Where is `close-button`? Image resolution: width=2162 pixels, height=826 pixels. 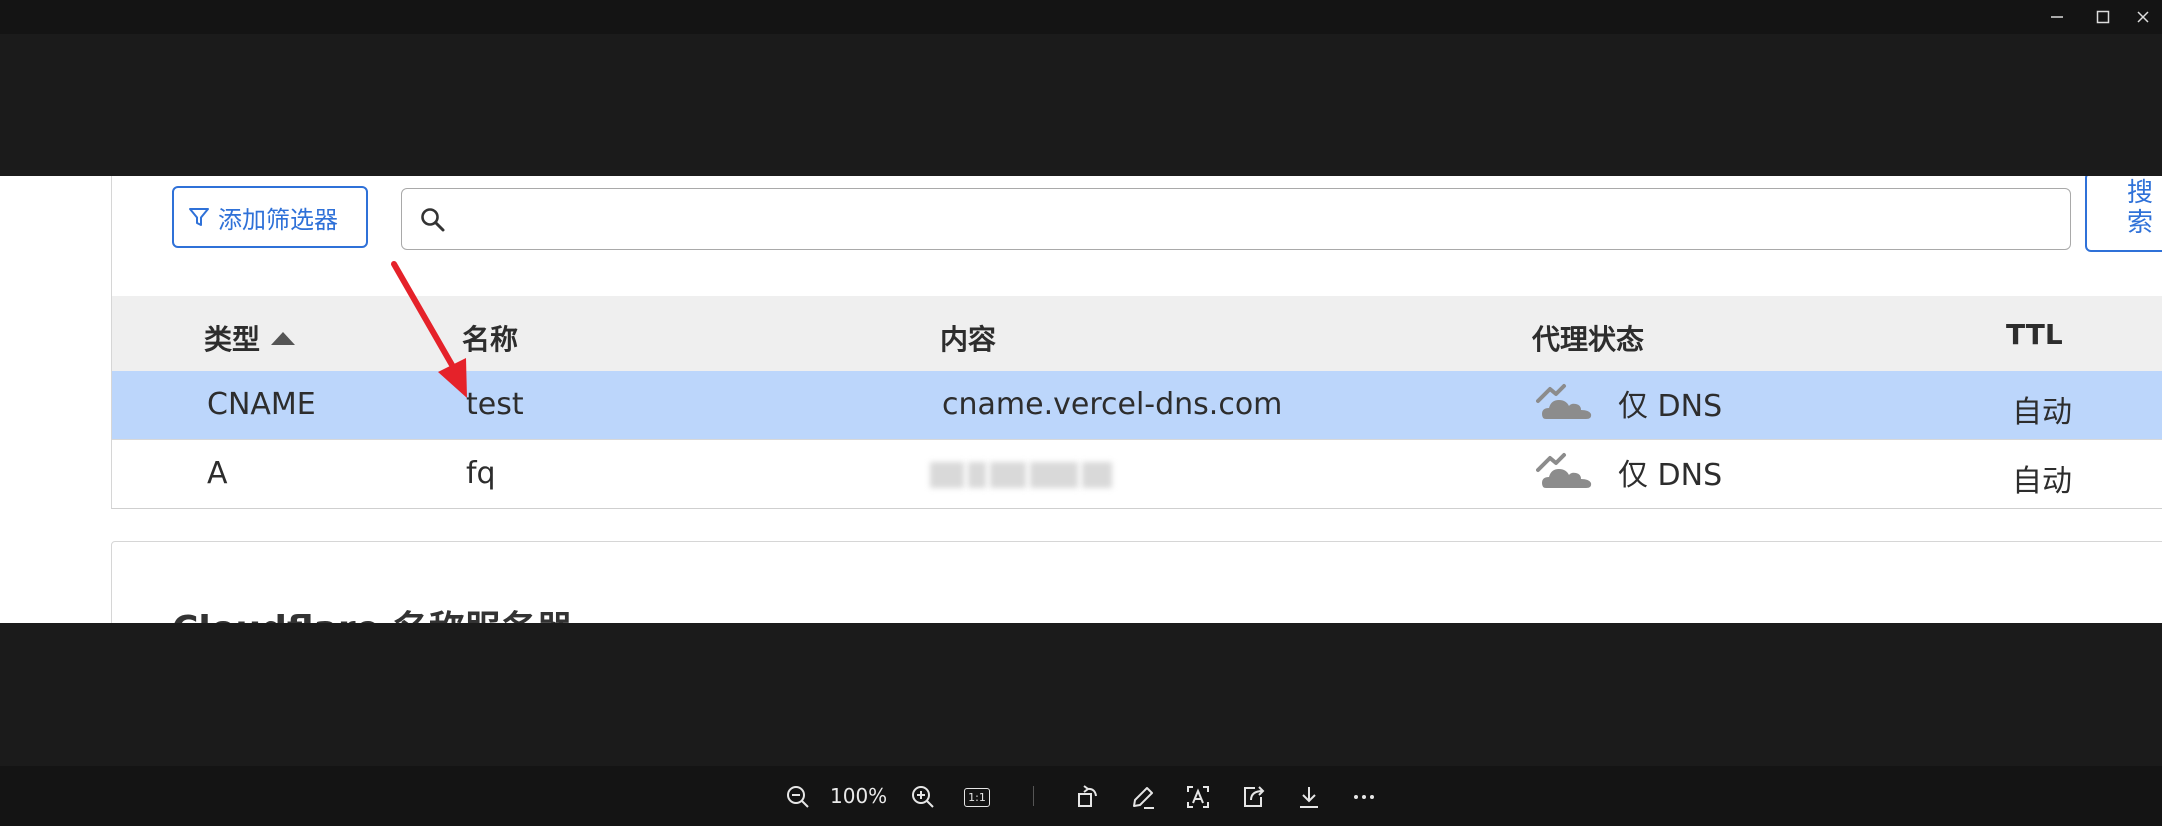 close-button is located at coordinates (2143, 17).